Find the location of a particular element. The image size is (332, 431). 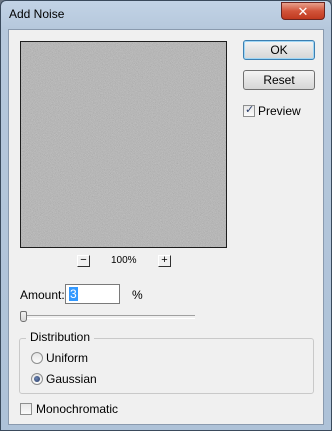

amount-unit: % is located at coordinates (137, 295).